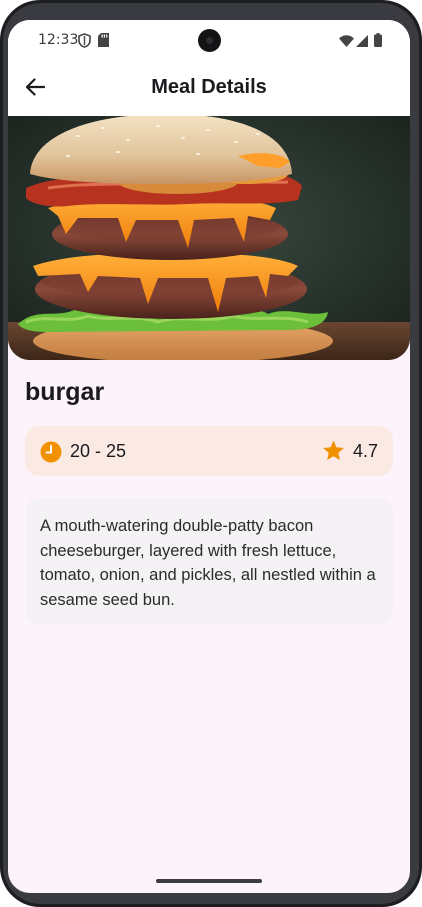 This screenshot has height=907, width=422. What do you see at coordinates (84, 43) in the screenshot?
I see `shield-icon` at bounding box center [84, 43].